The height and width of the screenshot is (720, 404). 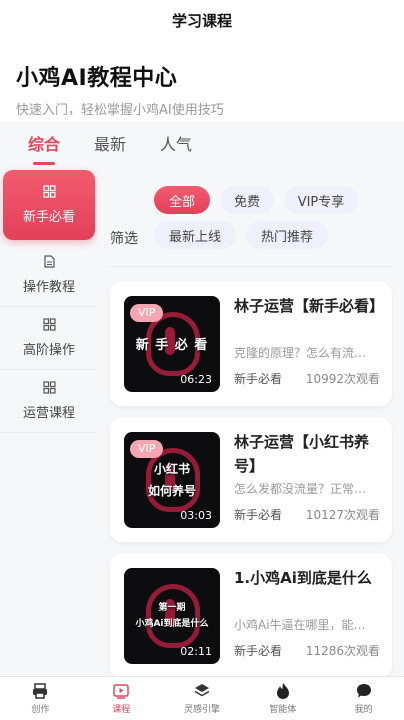 I want to click on view-count: 10992次观看, so click(x=342, y=379).